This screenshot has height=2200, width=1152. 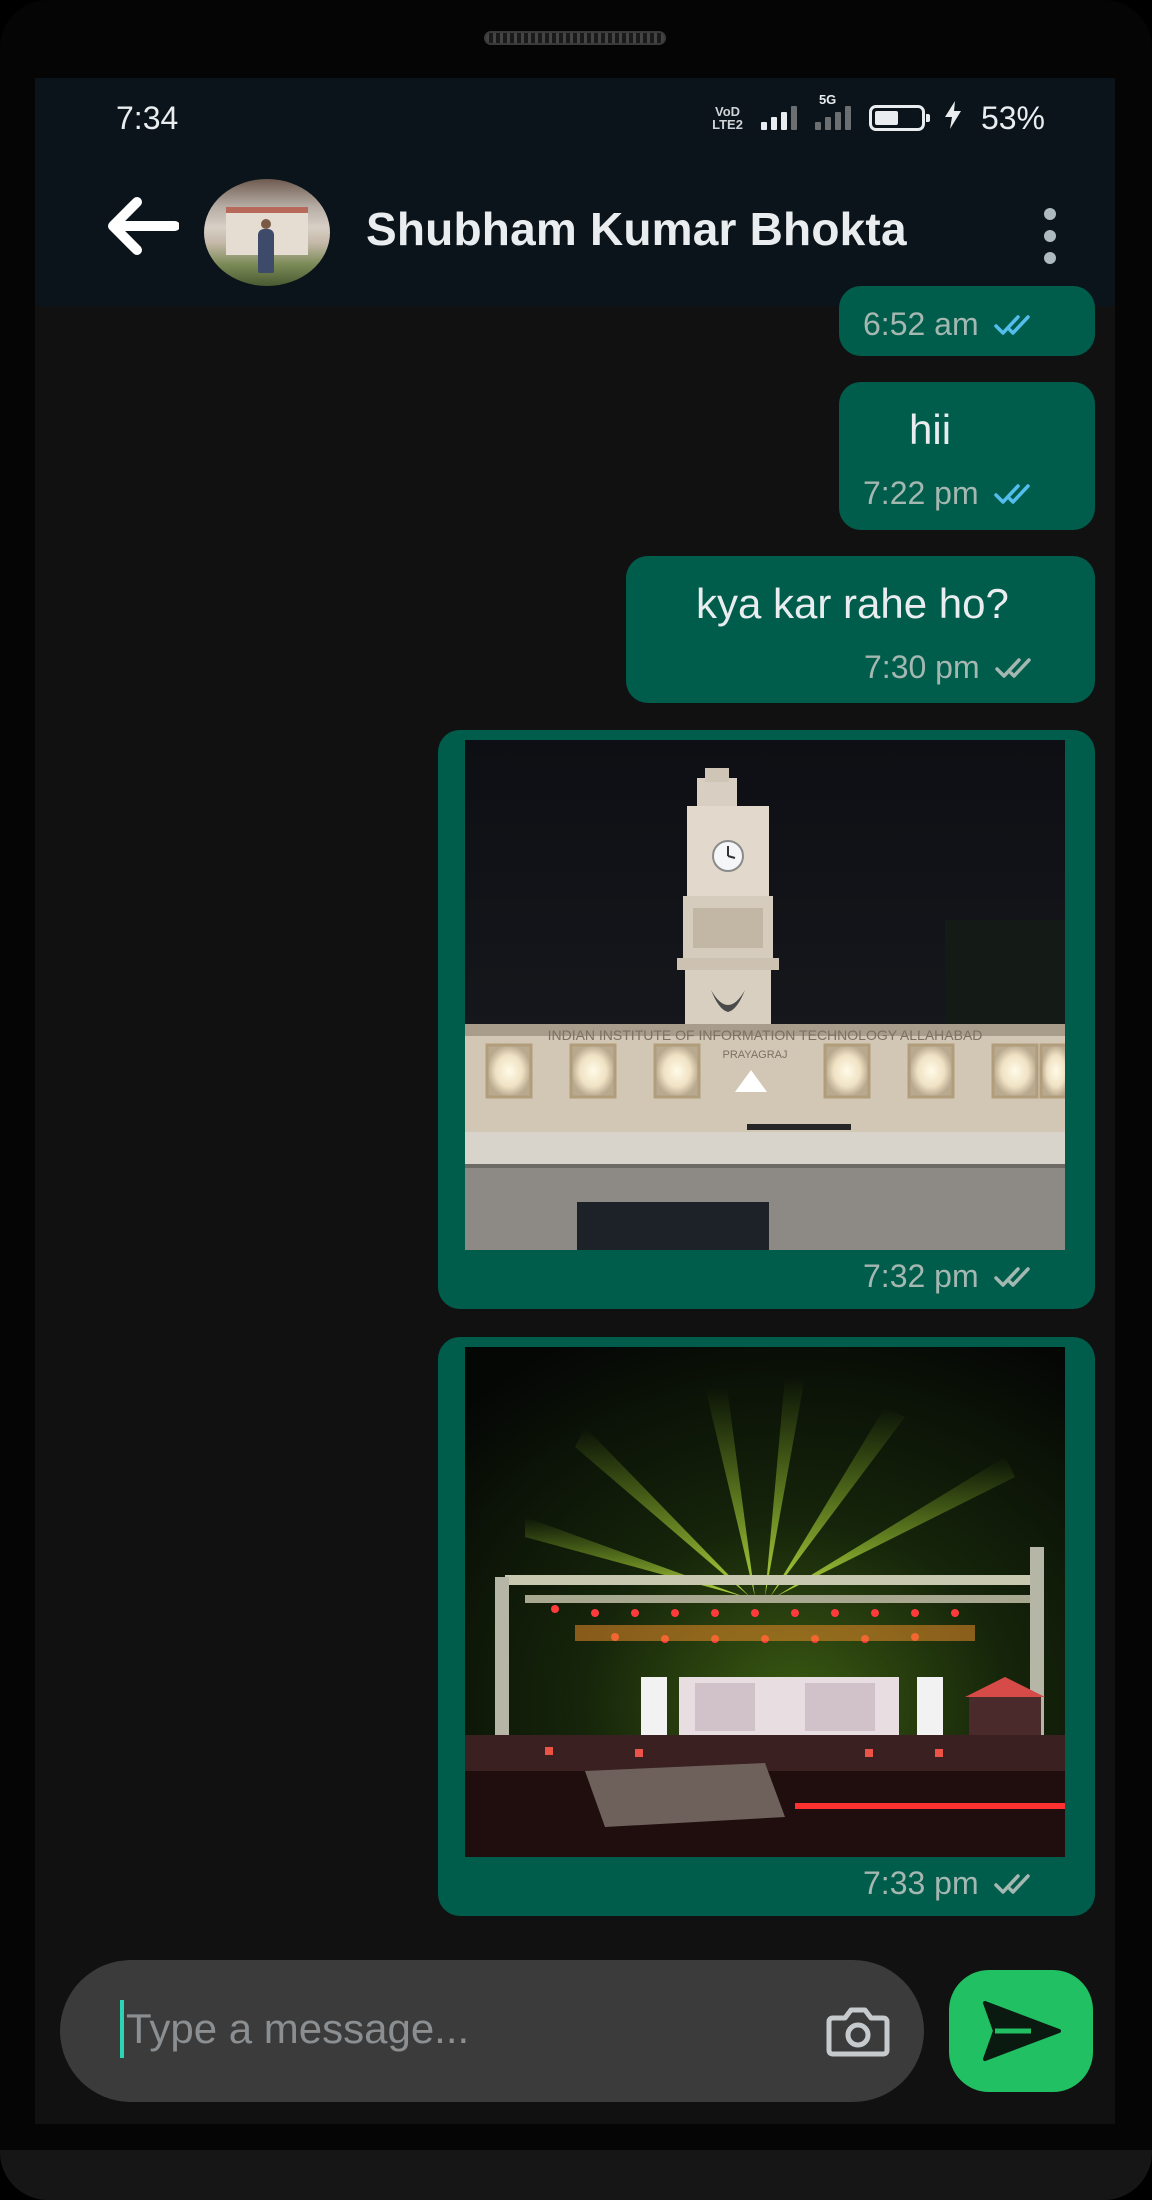 I want to click on photo-sub-text: PRAYAGRAJ, so click(x=755, y=1055).